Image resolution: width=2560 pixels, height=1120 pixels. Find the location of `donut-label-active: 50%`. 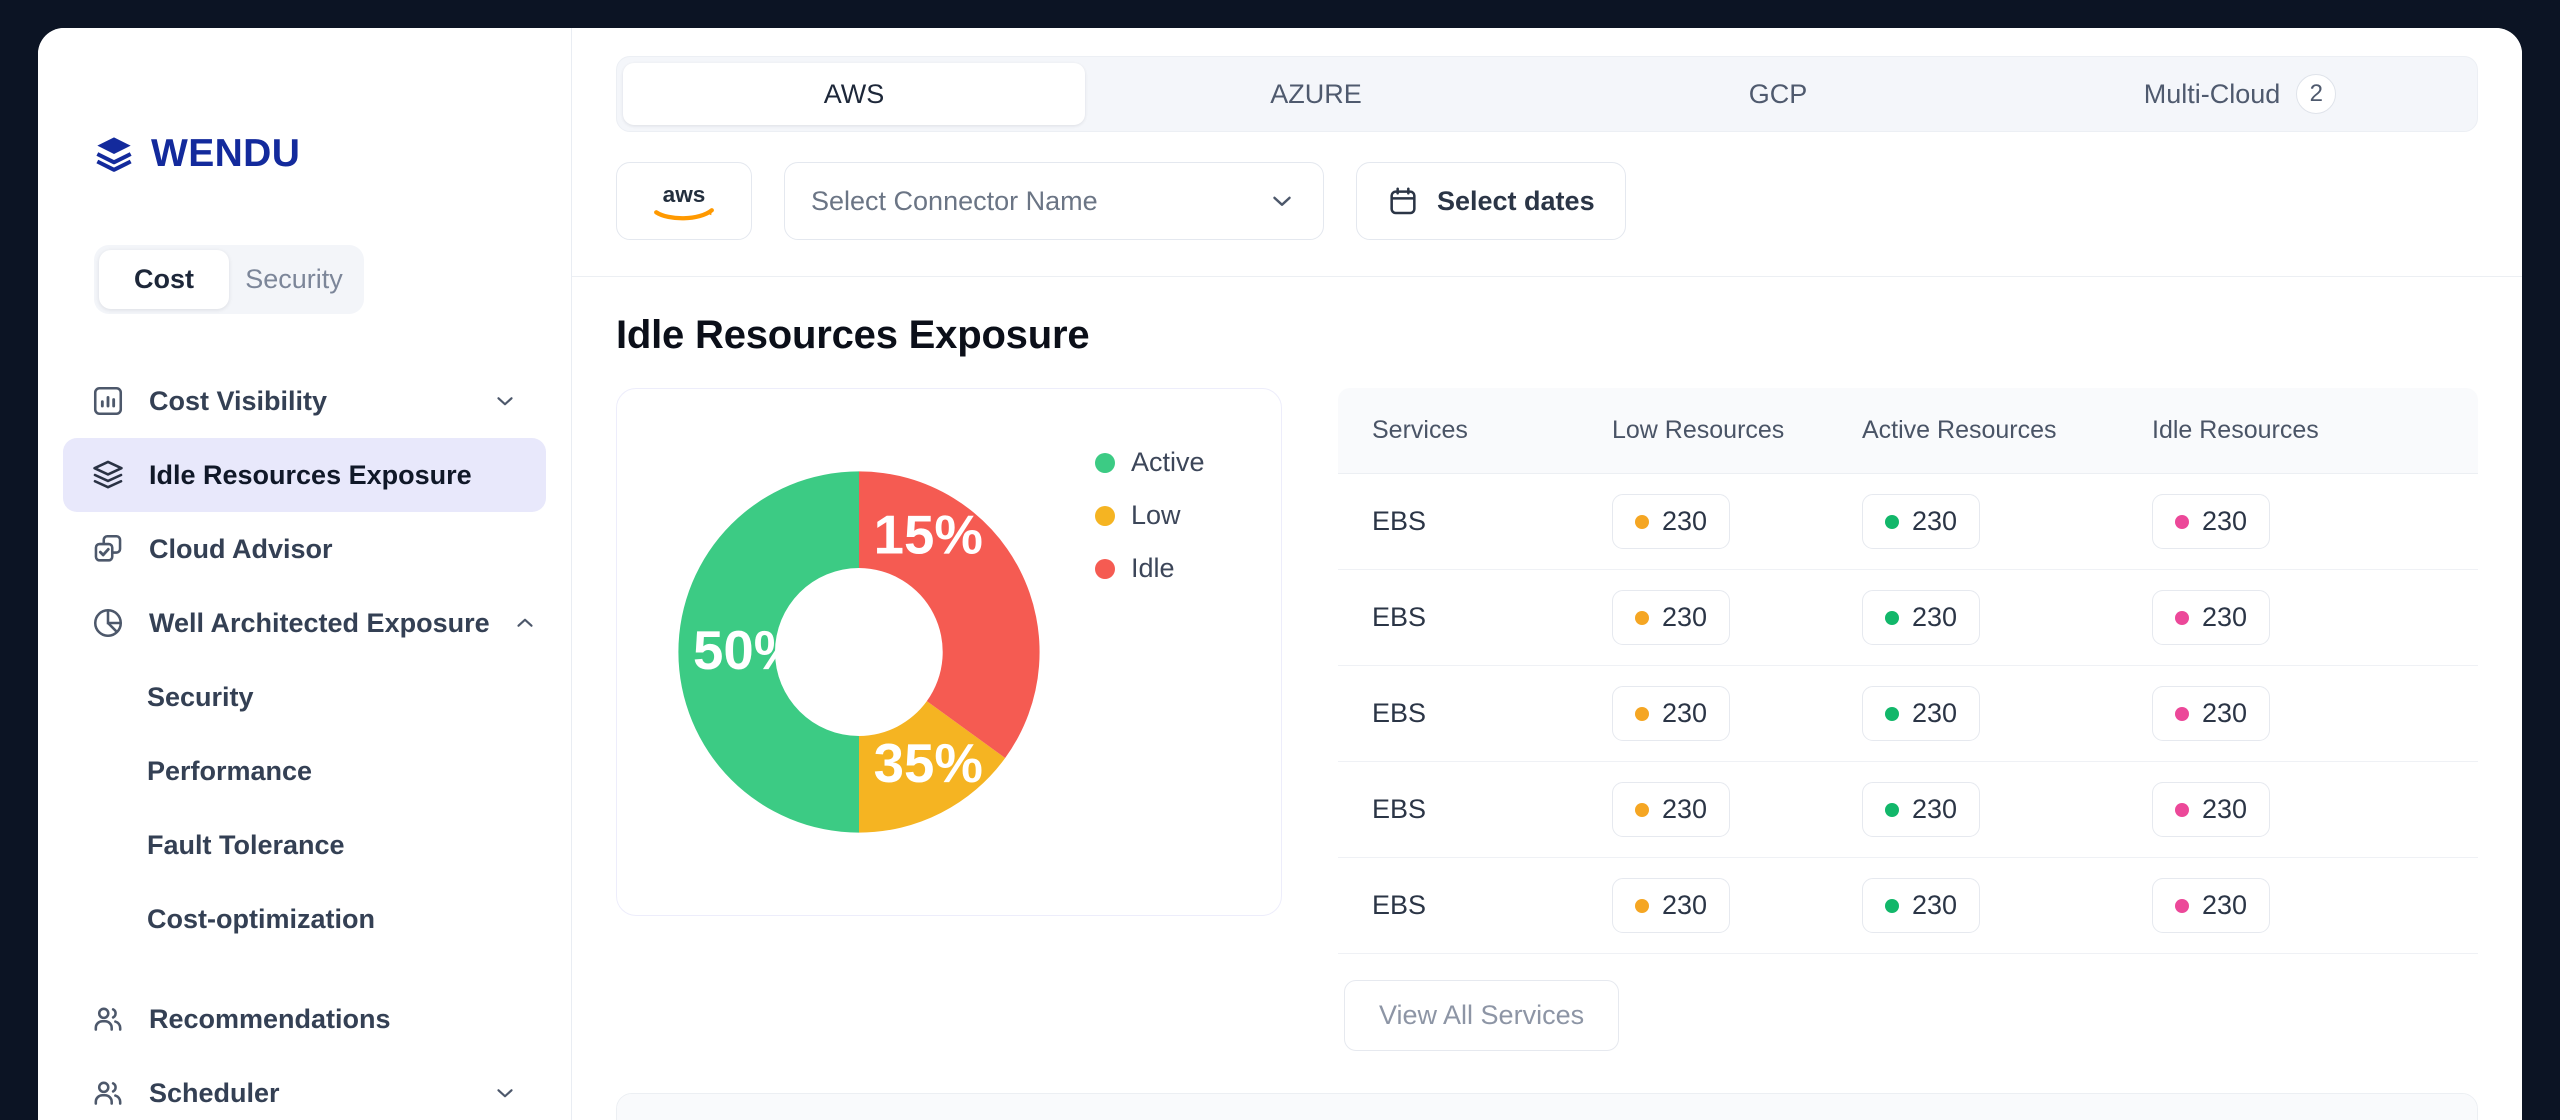

donut-label-active: 50% is located at coordinates (747, 650).